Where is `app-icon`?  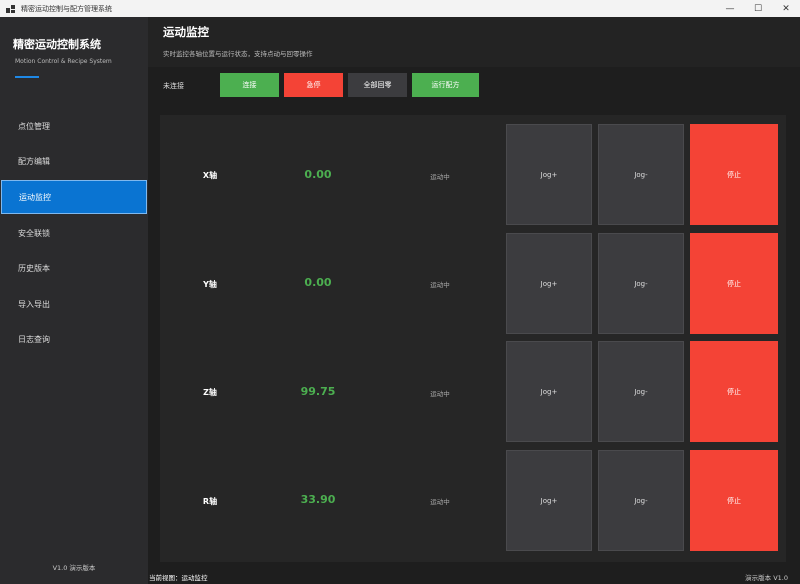
app-icon is located at coordinates (10, 8).